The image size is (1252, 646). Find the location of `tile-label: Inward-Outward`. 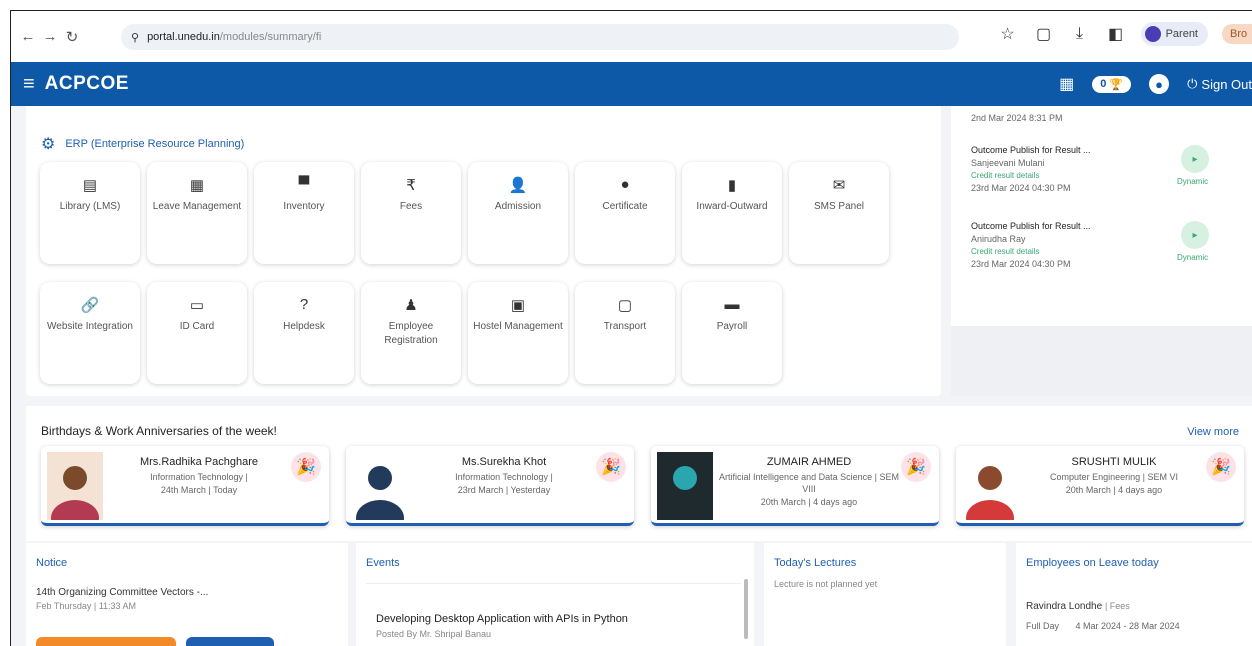

tile-label: Inward-Outward is located at coordinates (732, 206).